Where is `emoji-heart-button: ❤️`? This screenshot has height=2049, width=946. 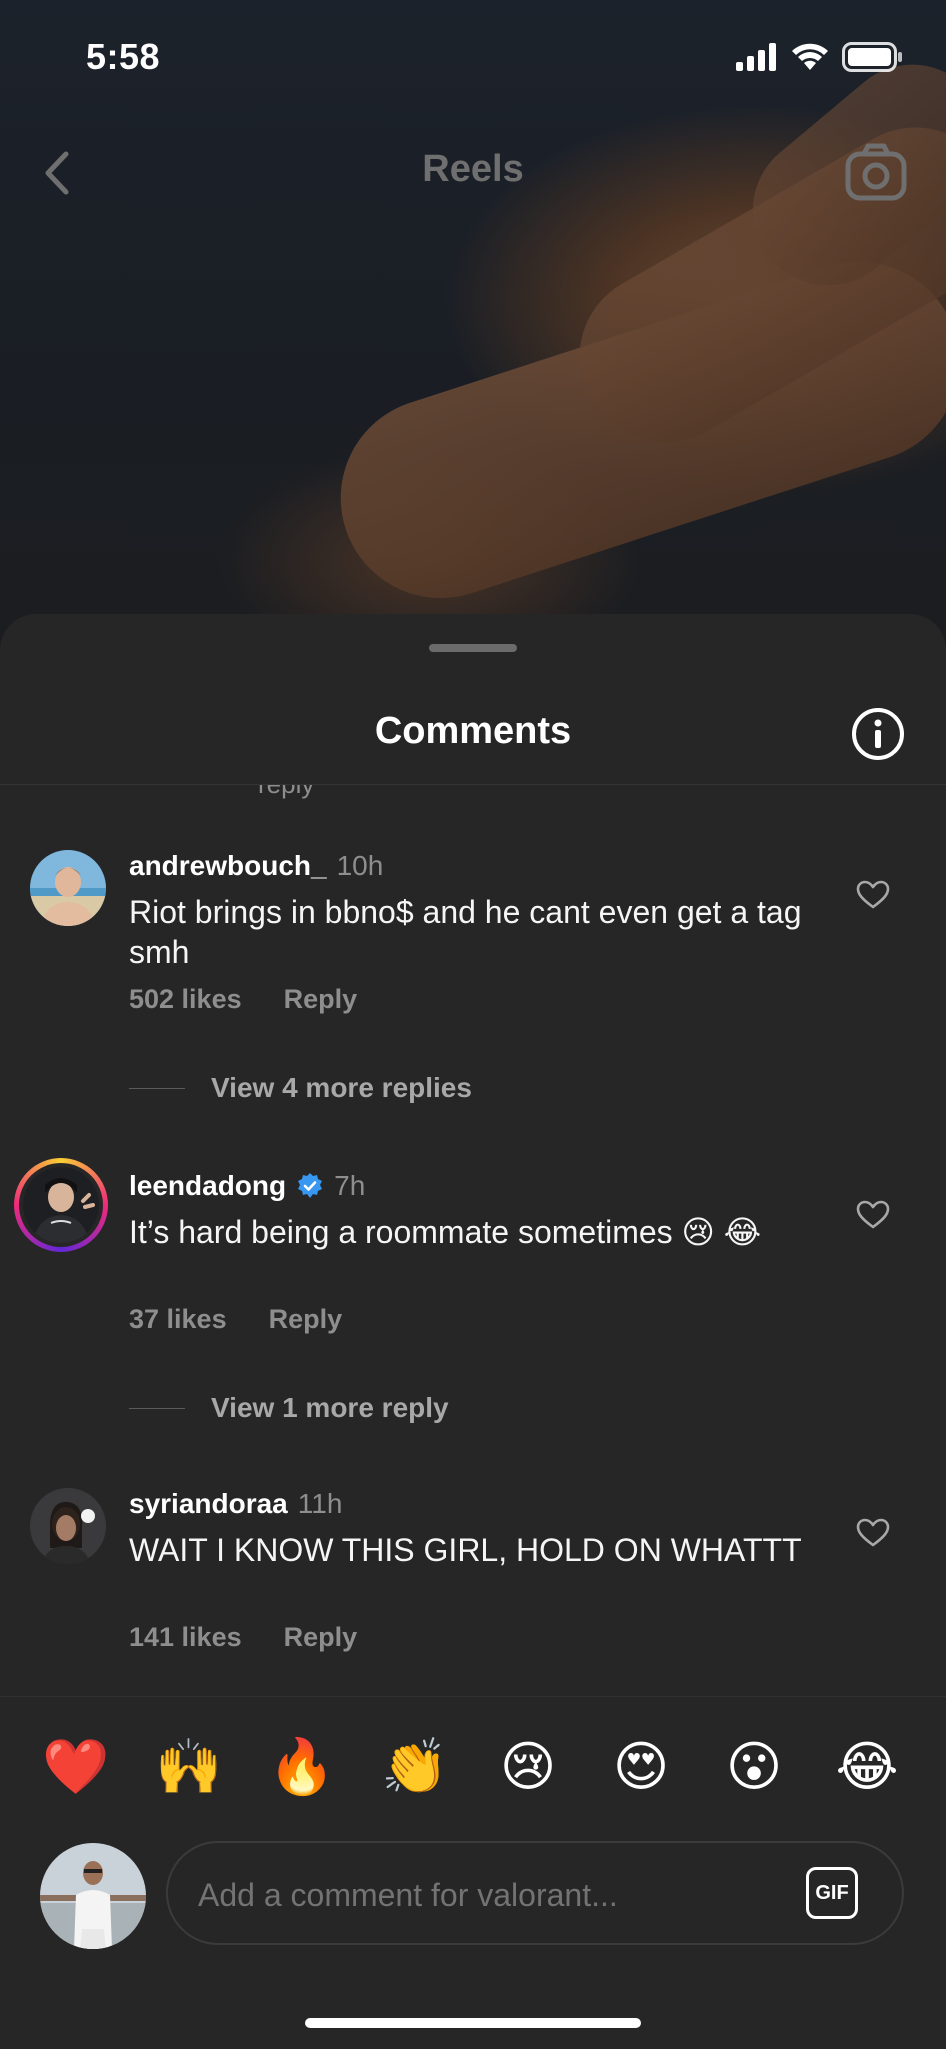 emoji-heart-button: ❤️ is located at coordinates (76, 1767).